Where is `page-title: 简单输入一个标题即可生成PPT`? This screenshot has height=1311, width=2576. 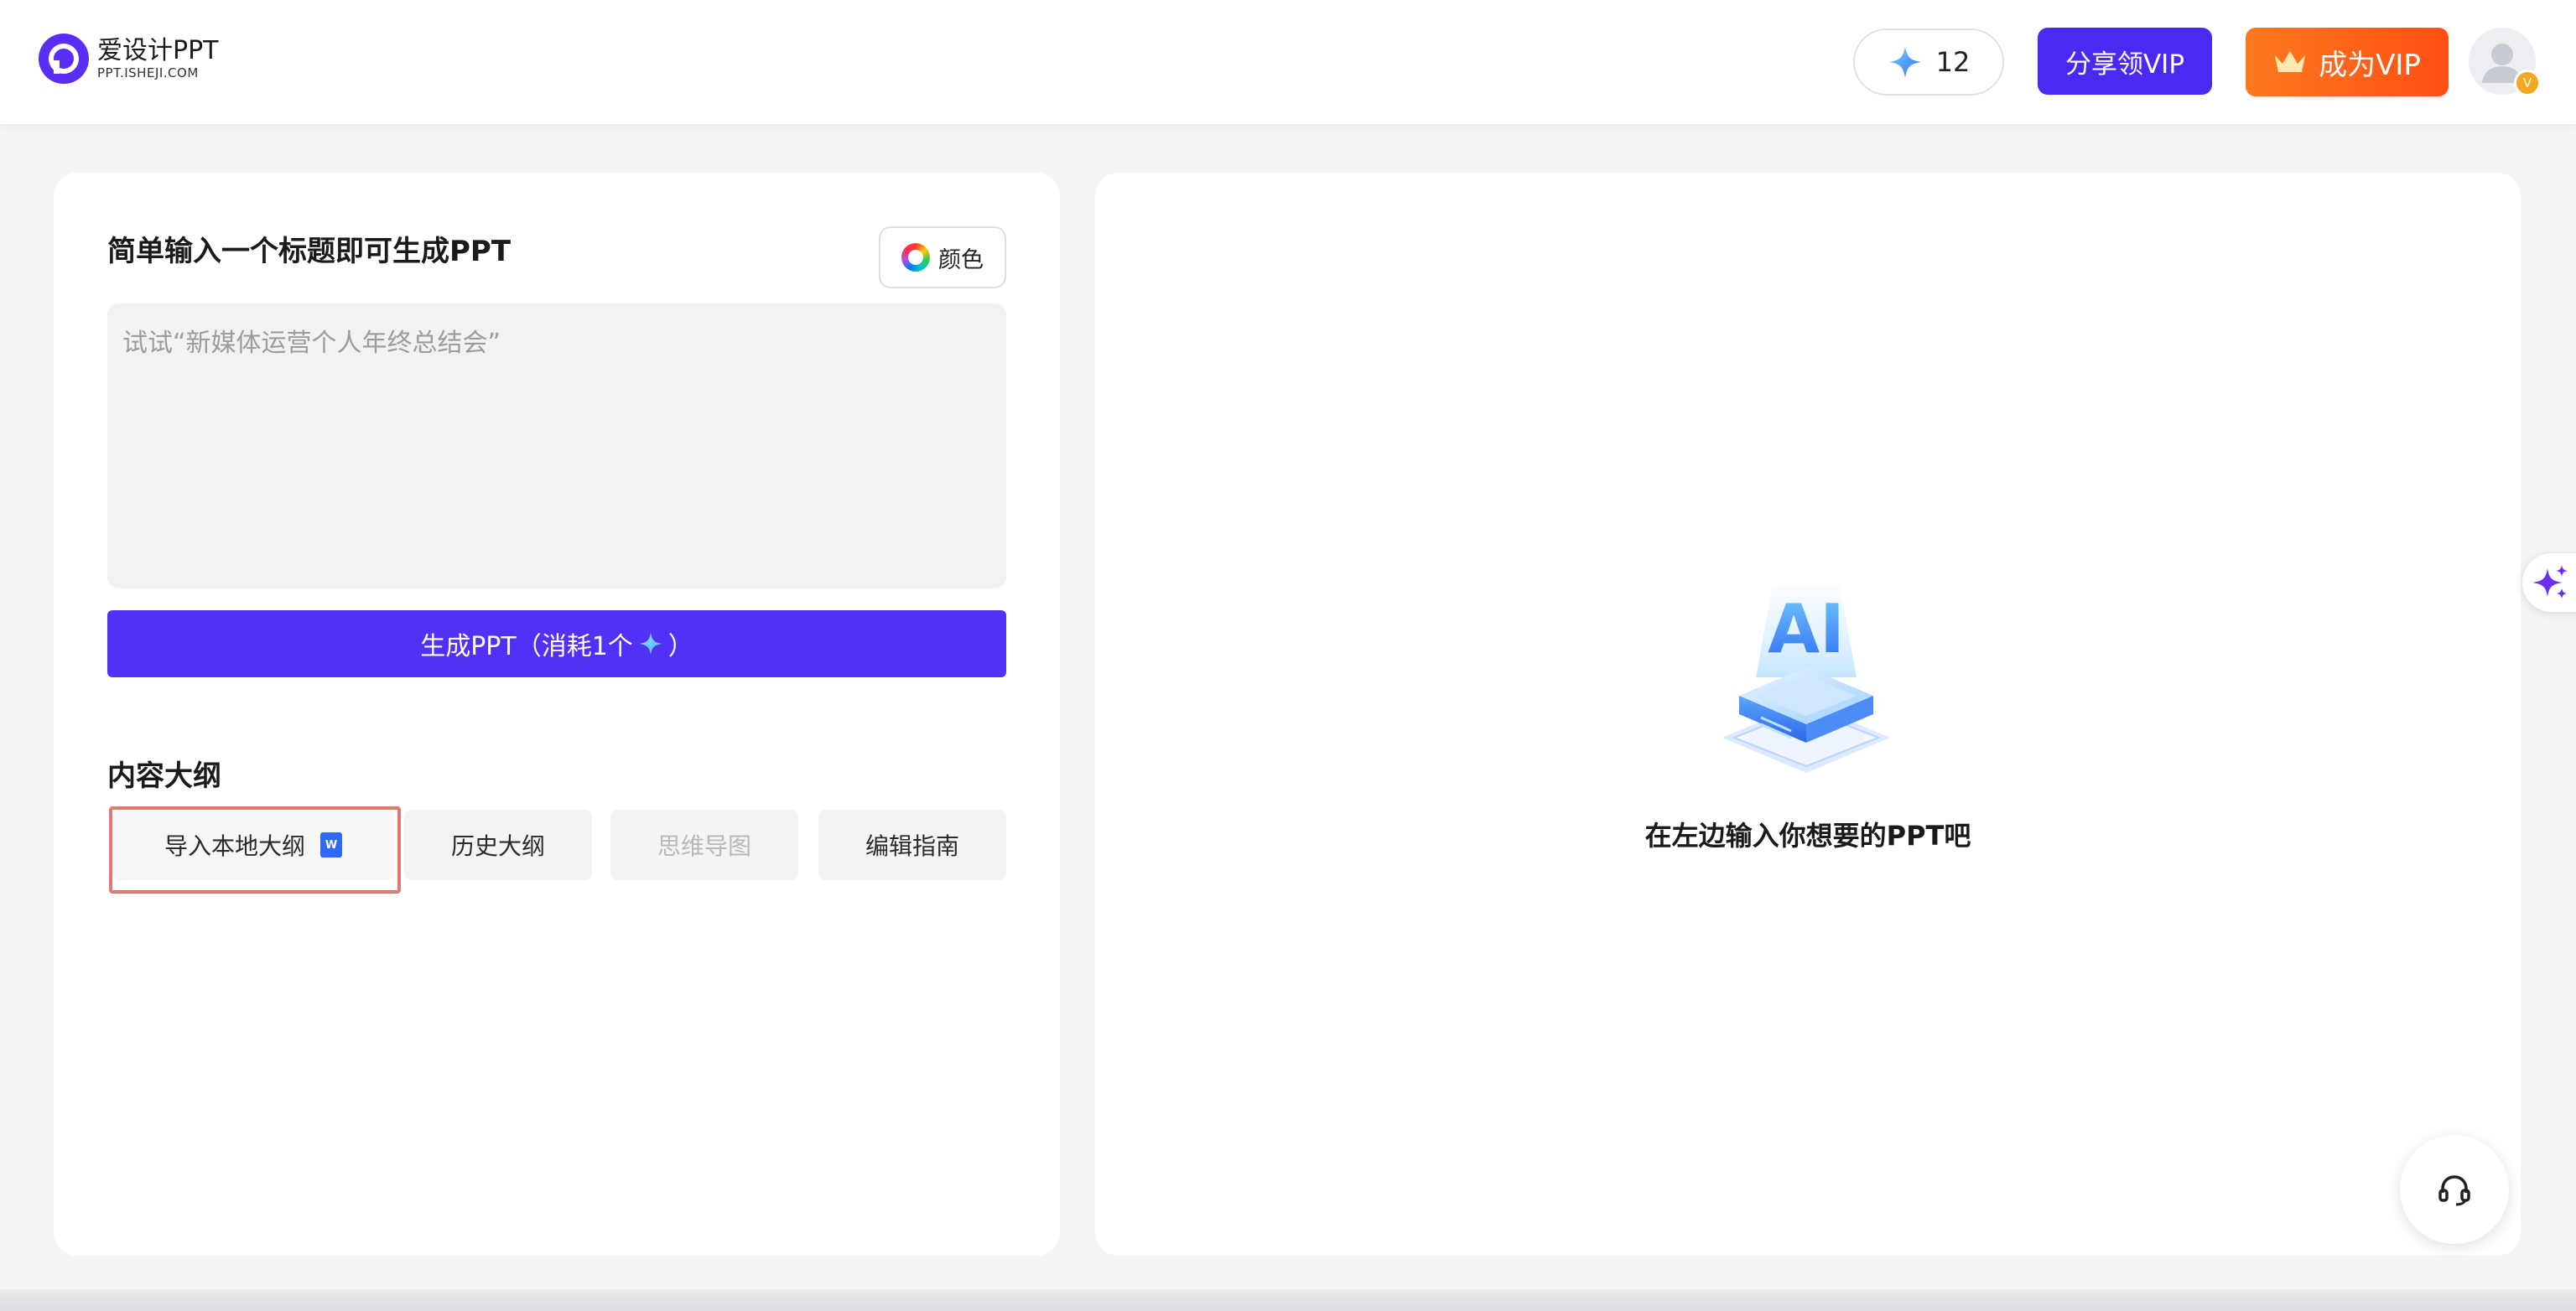 page-title: 简单输入一个标题即可生成PPT is located at coordinates (309, 251).